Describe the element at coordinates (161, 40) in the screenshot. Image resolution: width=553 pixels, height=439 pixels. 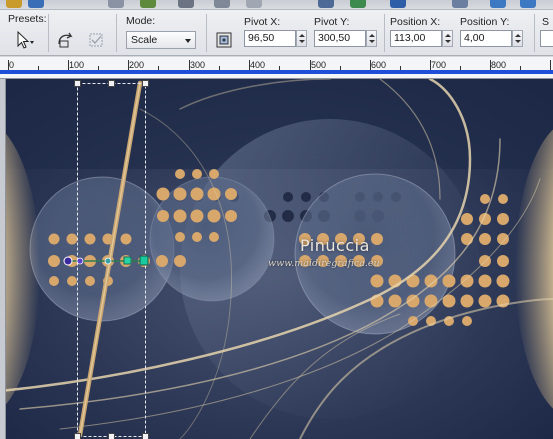
I see `mode-select: Scale` at that location.